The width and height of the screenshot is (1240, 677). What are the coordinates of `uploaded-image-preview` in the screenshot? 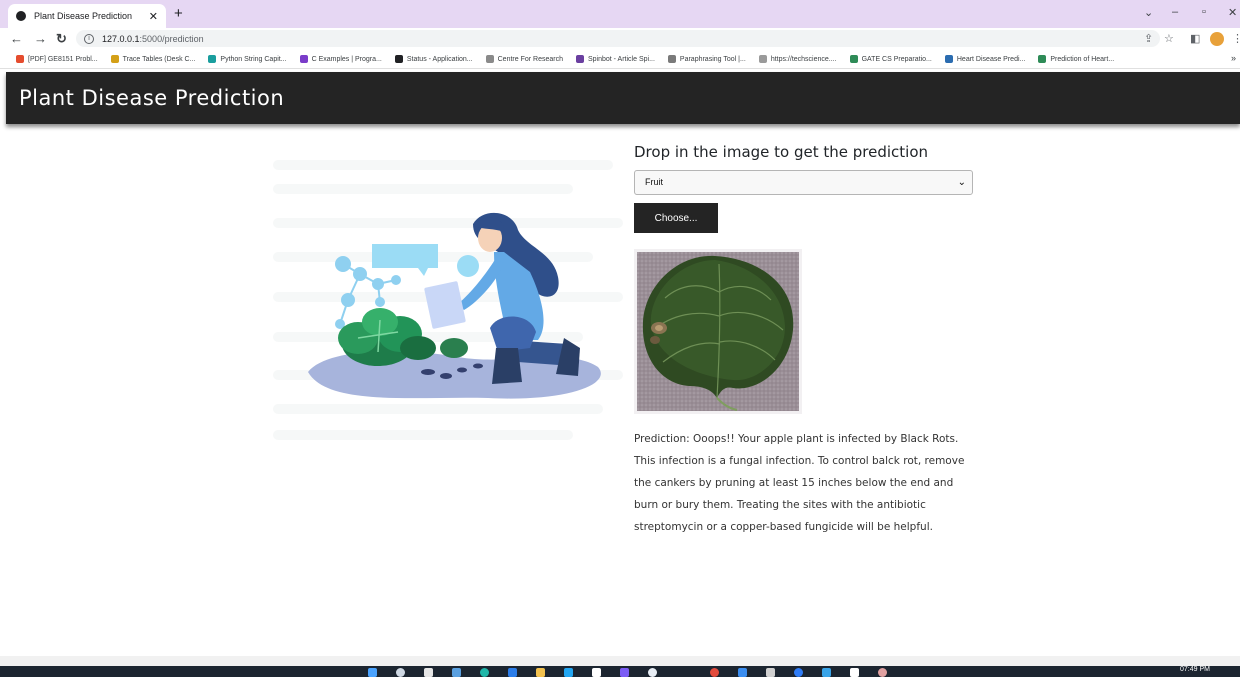 It's located at (718, 331).